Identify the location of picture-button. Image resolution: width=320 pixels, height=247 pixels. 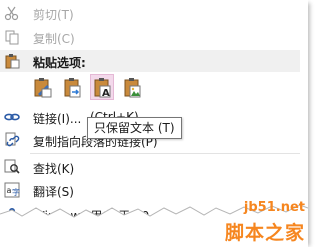
(132, 87).